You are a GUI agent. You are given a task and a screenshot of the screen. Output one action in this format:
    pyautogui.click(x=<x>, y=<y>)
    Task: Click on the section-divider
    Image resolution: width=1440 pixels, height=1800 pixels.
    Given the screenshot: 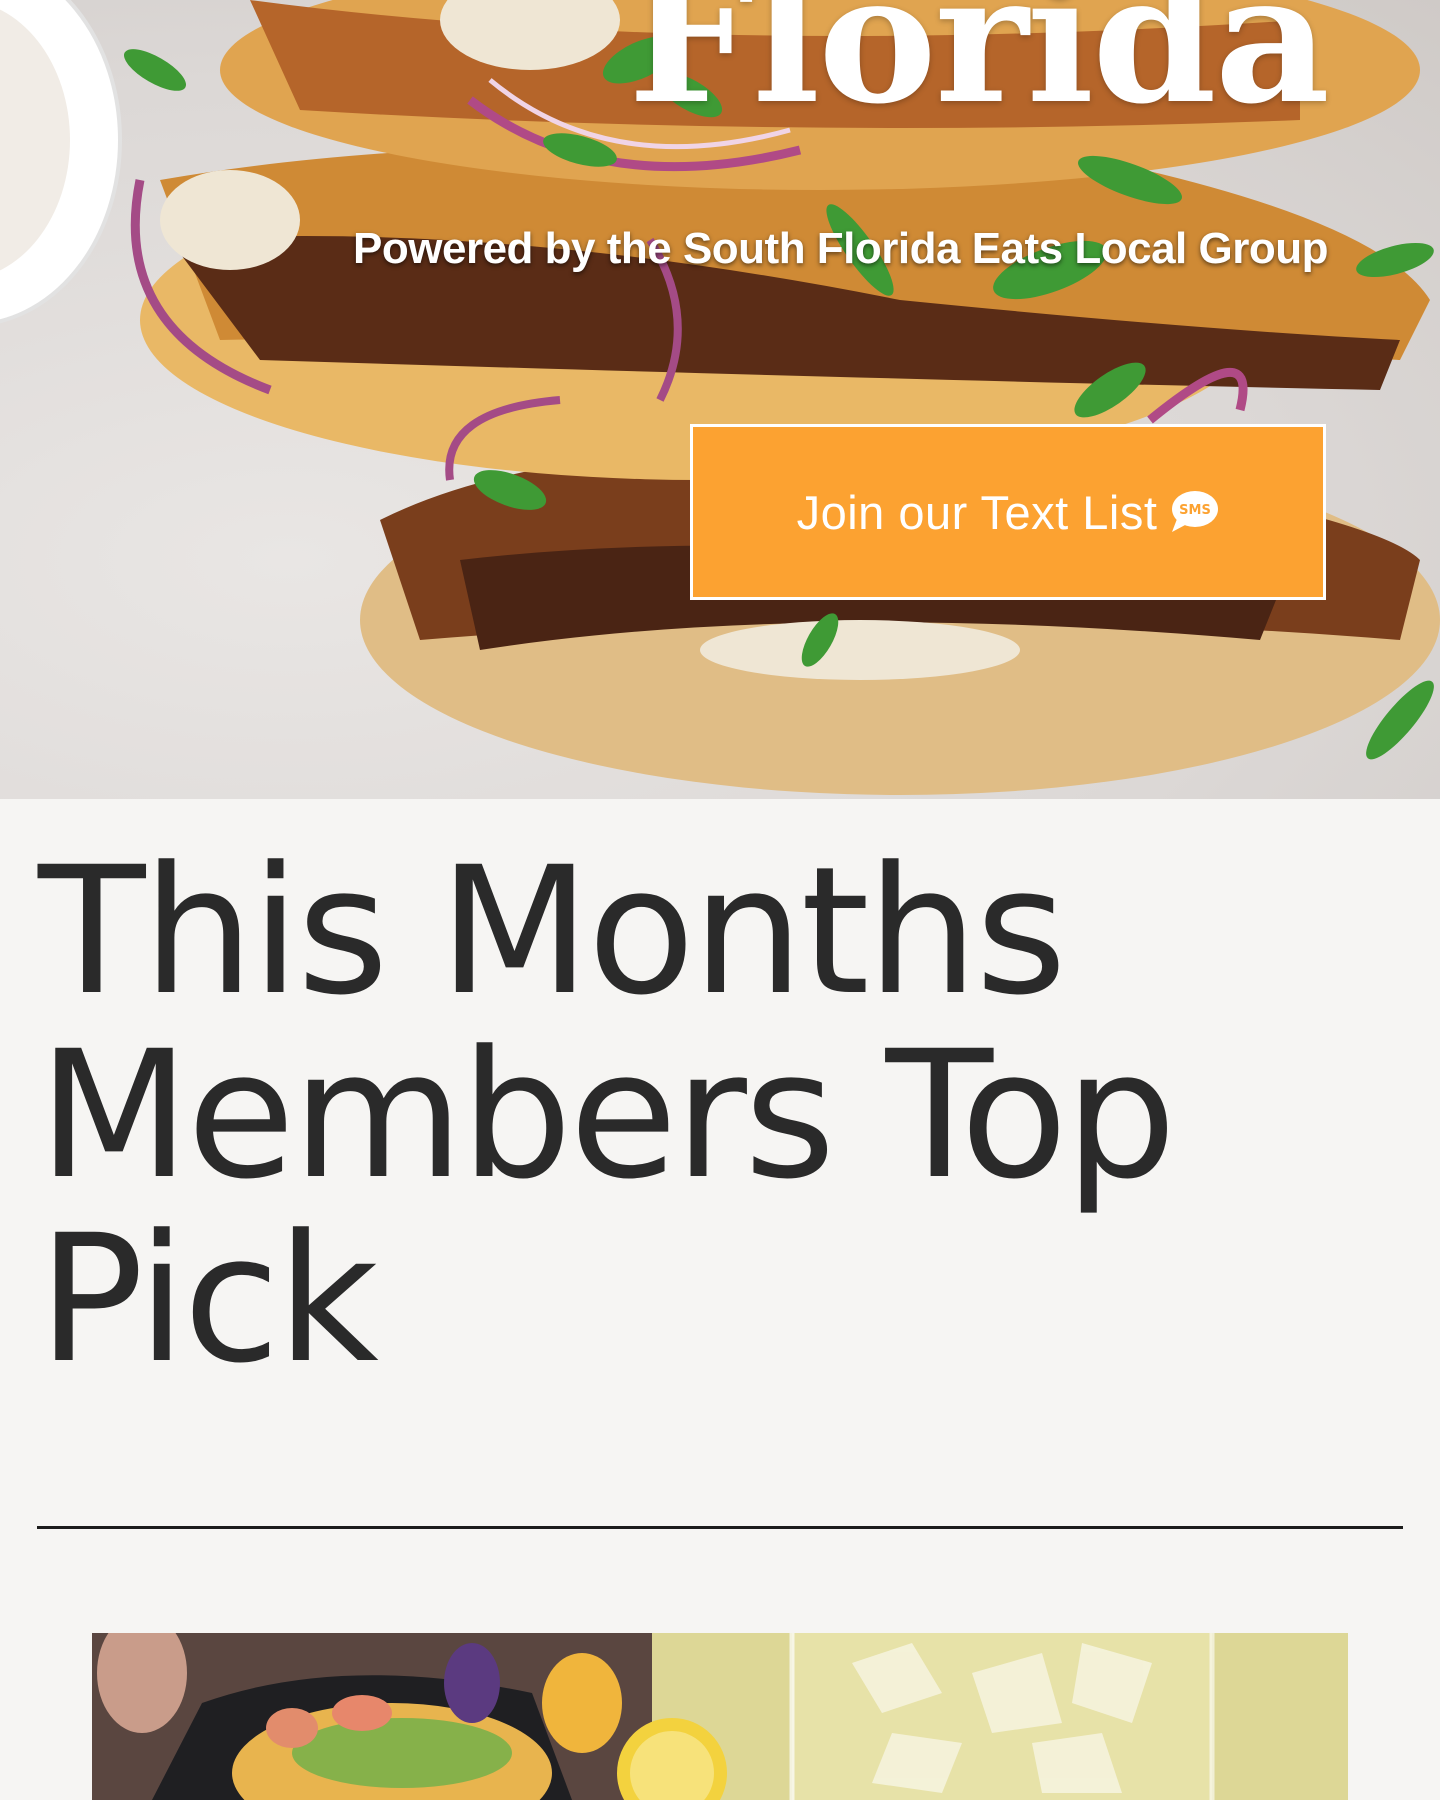 What is the action you would take?
    pyautogui.click(x=720, y=1527)
    